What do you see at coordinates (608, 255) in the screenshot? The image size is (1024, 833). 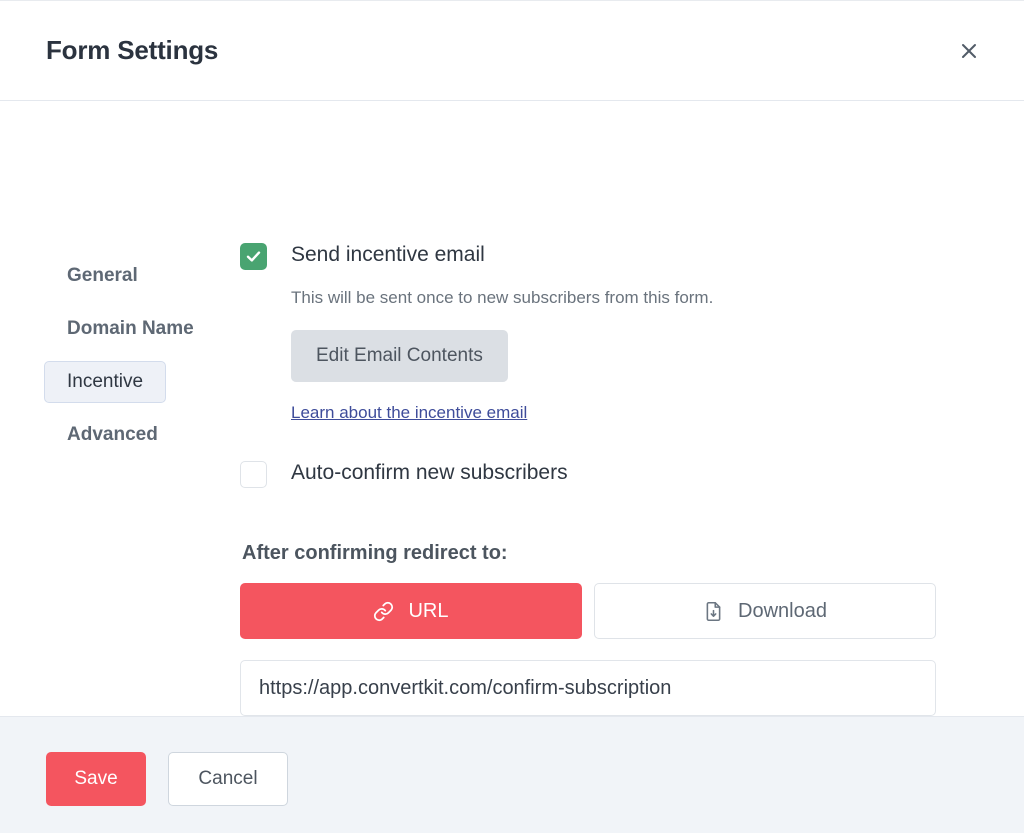 I see `send-incentive-email-row: Send incentive email` at bounding box center [608, 255].